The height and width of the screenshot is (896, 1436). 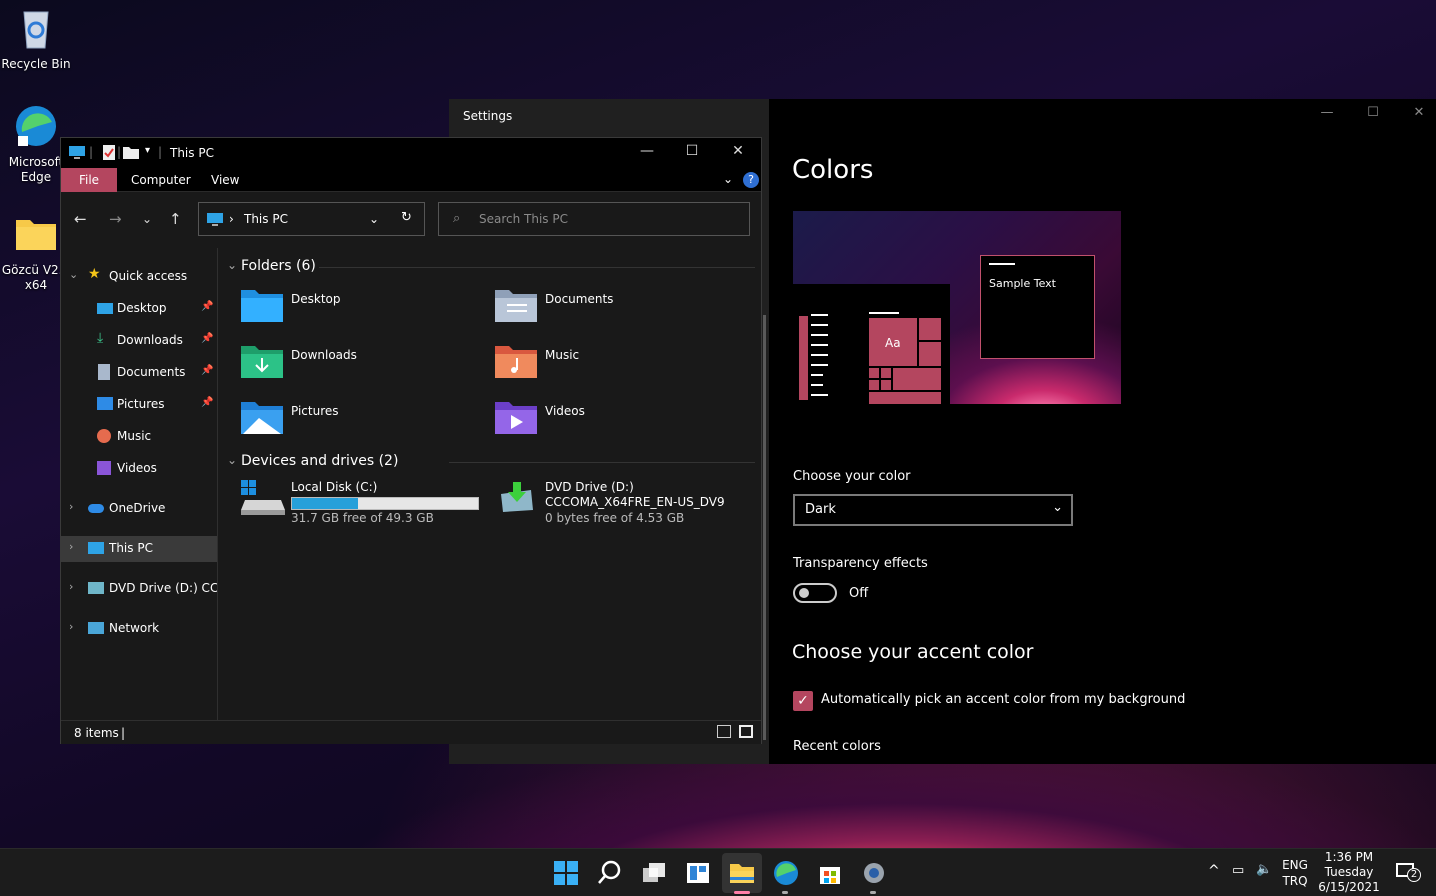 I want to click on local-disk-icon, so click(x=263, y=497).